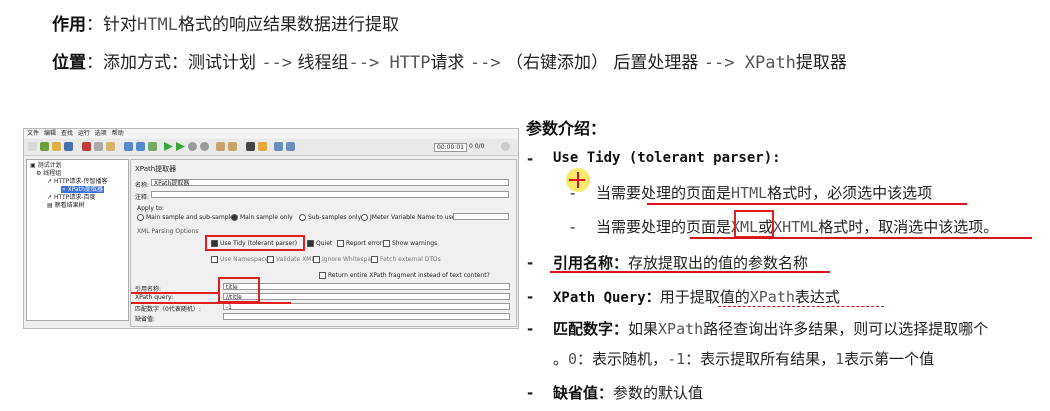 This screenshot has width=1050, height=411. Describe the element at coordinates (330, 183) in the screenshot. I see `name-field: XPath提取器` at that location.